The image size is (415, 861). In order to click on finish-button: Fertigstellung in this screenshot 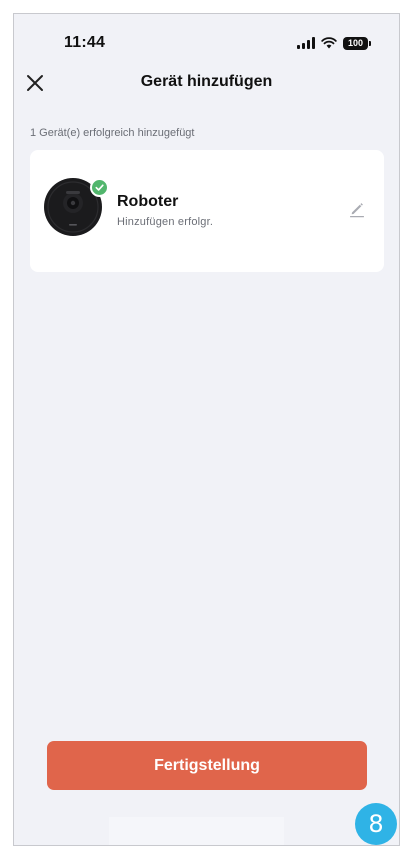, I will do `click(207, 765)`.